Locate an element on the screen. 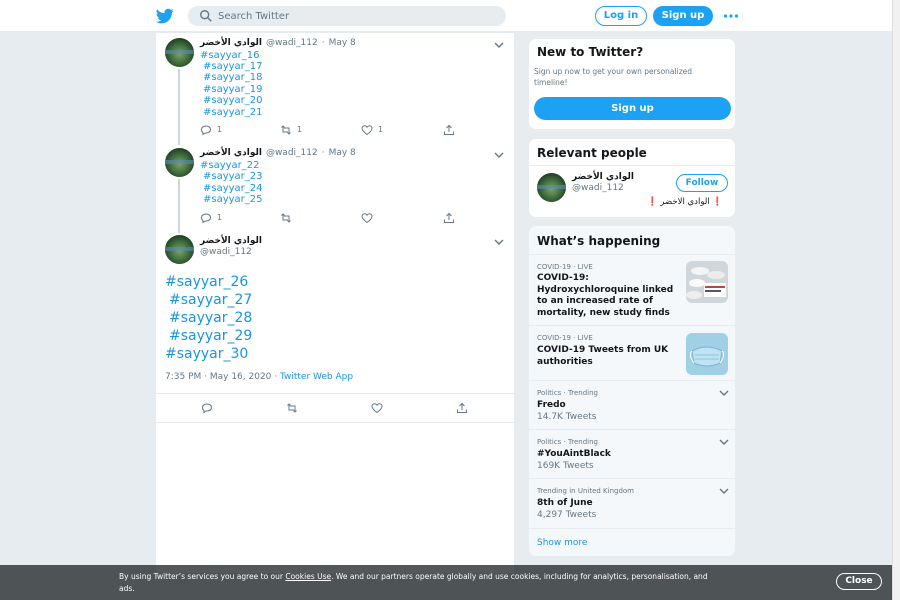 The width and height of the screenshot is (900, 600). trend-count: 14.7K Tweets is located at coordinates (567, 417).